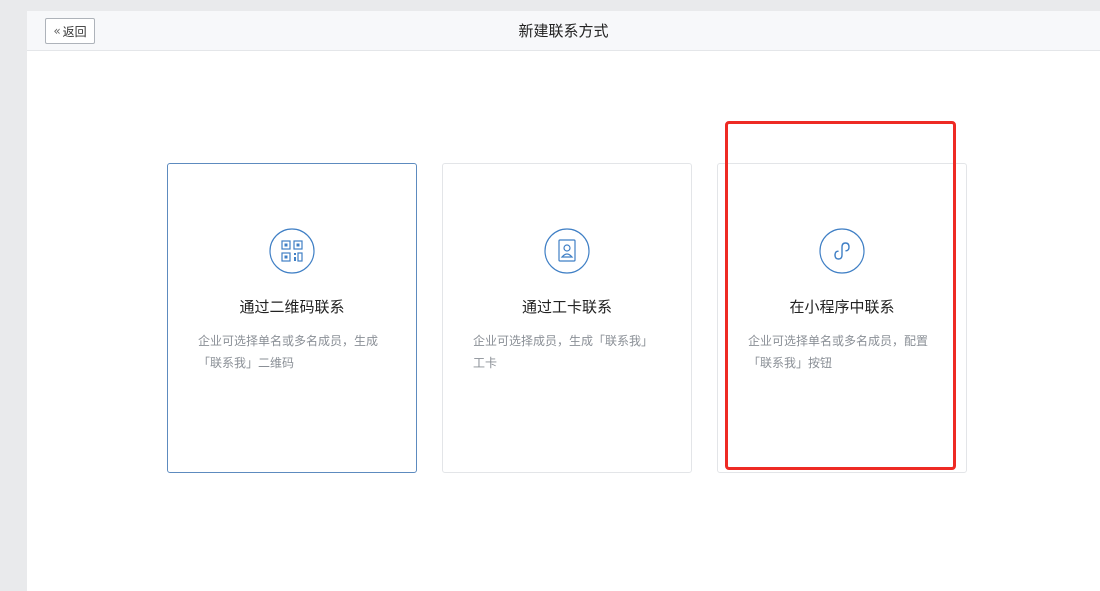  Describe the element at coordinates (57, 31) in the screenshot. I see `double-chevron-left-icon: «` at that location.